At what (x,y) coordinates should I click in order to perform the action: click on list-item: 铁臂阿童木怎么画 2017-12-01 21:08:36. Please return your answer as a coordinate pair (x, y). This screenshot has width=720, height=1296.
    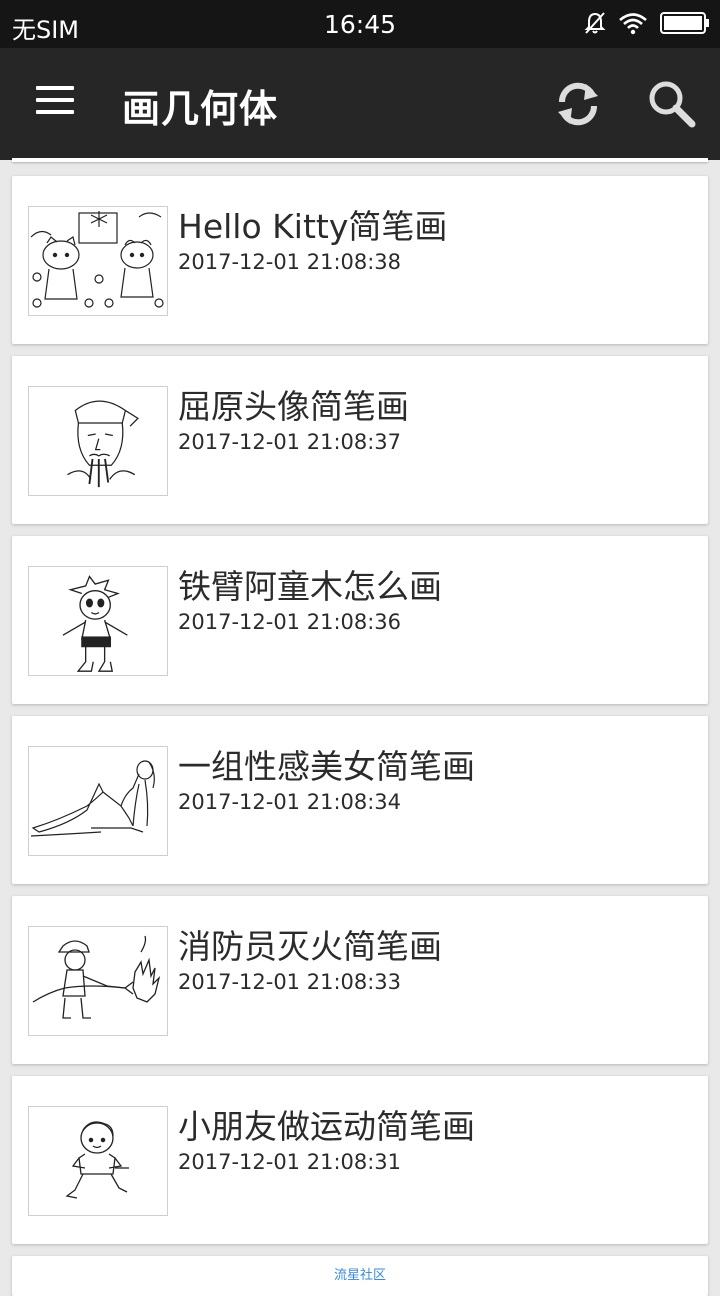
    Looking at the image, I should click on (360, 620).